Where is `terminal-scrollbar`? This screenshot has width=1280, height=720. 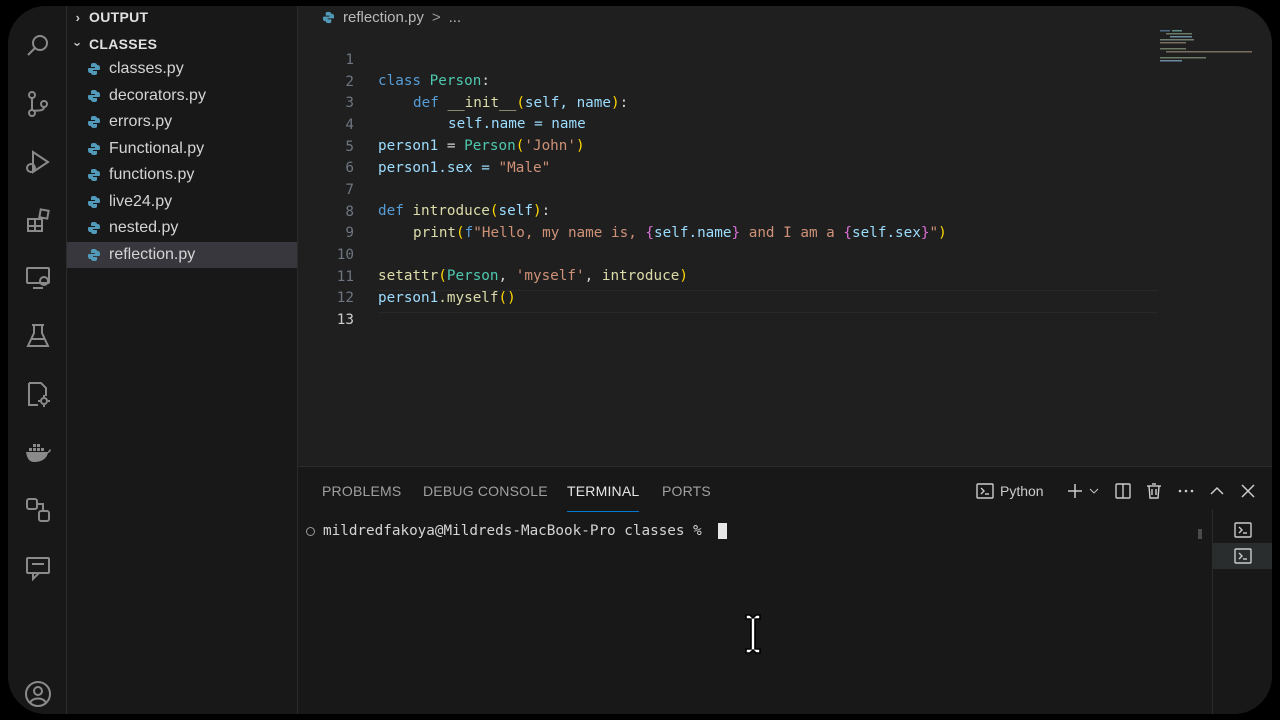
terminal-scrollbar is located at coordinates (1200, 534).